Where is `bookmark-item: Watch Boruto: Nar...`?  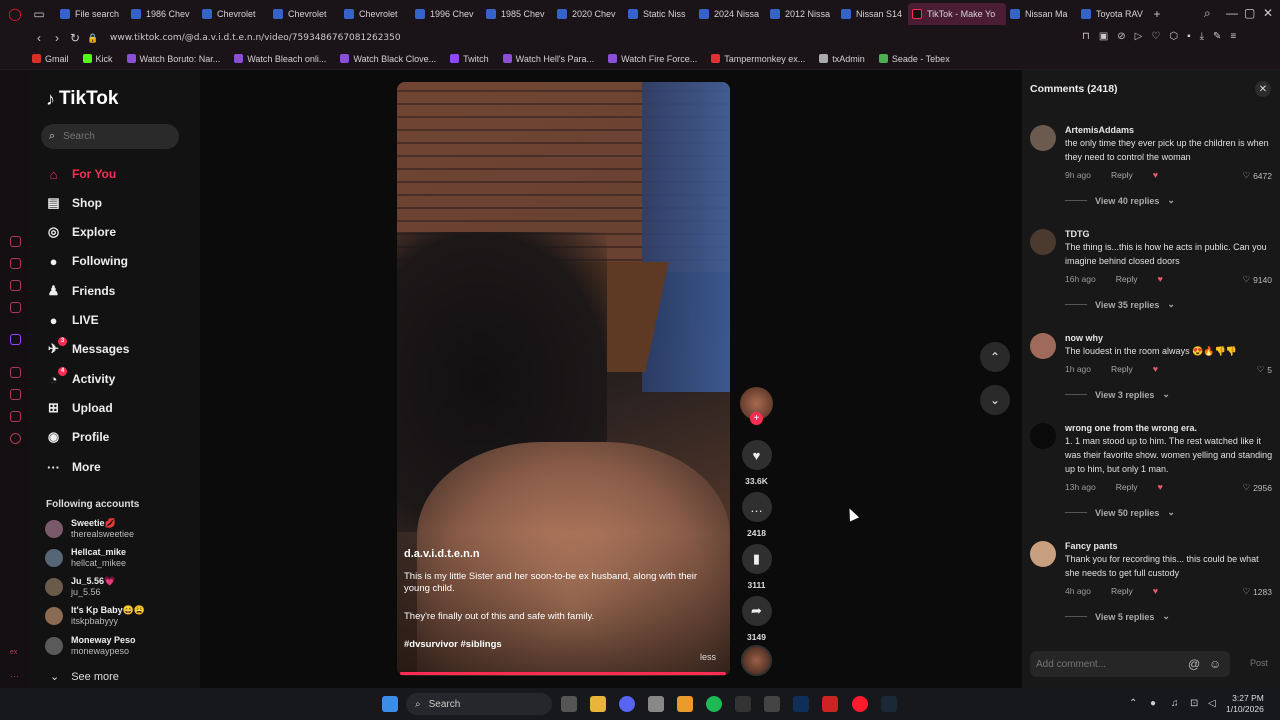
bookmark-item: Watch Boruto: Nar... is located at coordinates (173, 59).